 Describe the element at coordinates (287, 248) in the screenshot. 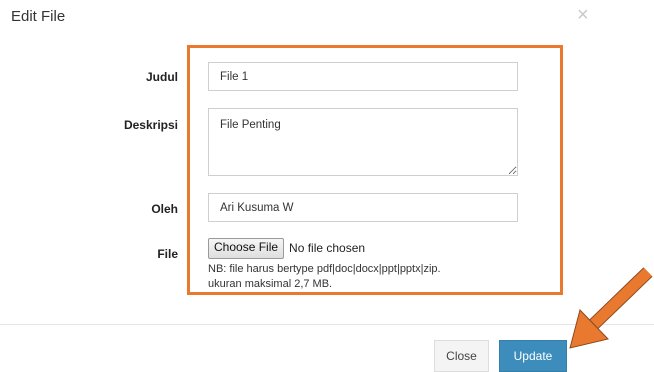

I see `file-input: Choose File No file chosen` at that location.